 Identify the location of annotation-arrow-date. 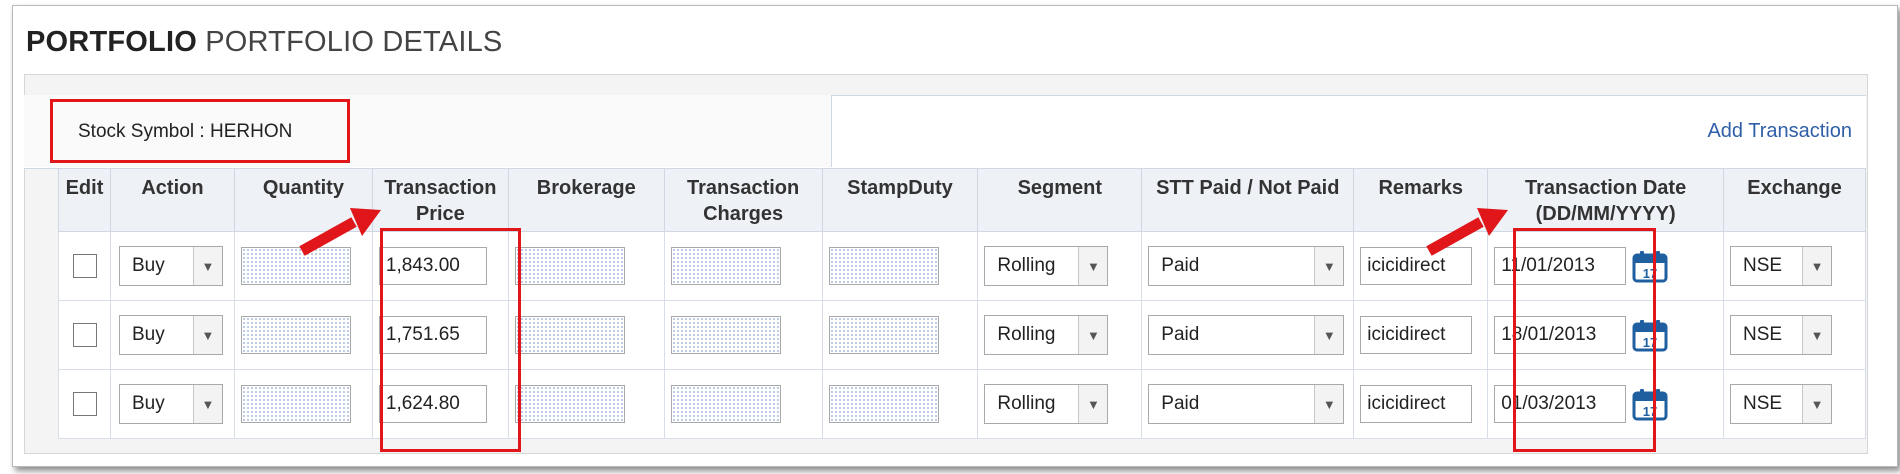
(1467, 232).